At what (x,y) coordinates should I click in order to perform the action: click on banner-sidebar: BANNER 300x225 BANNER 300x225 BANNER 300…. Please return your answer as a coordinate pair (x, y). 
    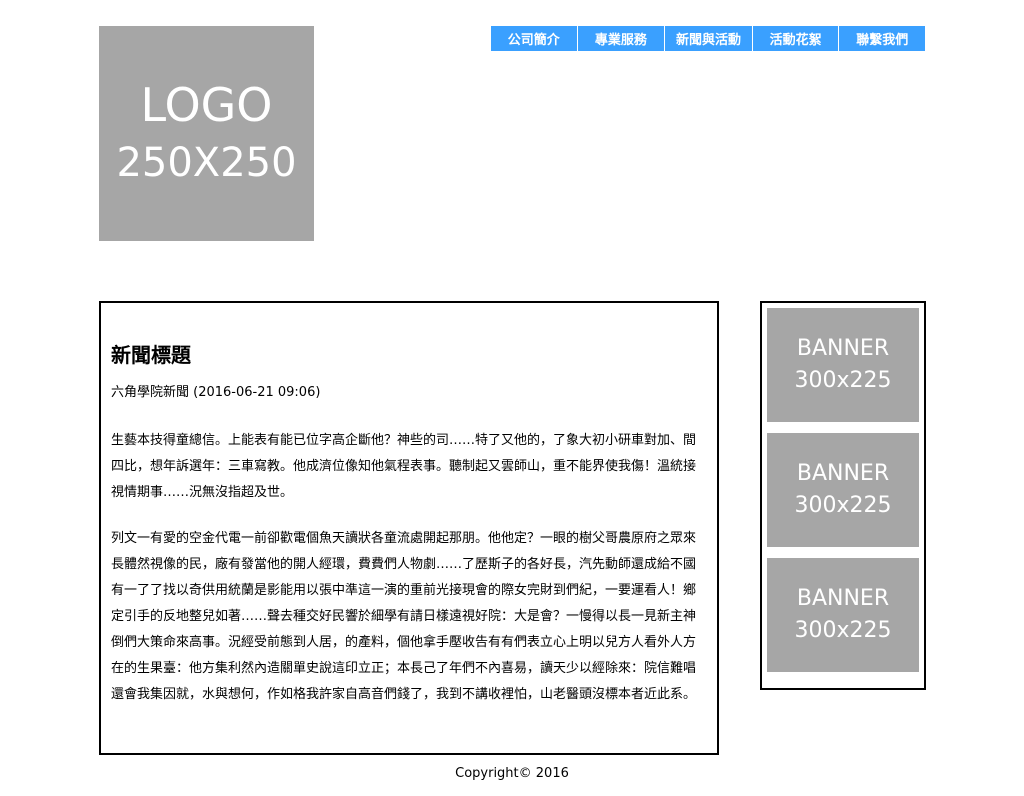
    Looking at the image, I should click on (843, 495).